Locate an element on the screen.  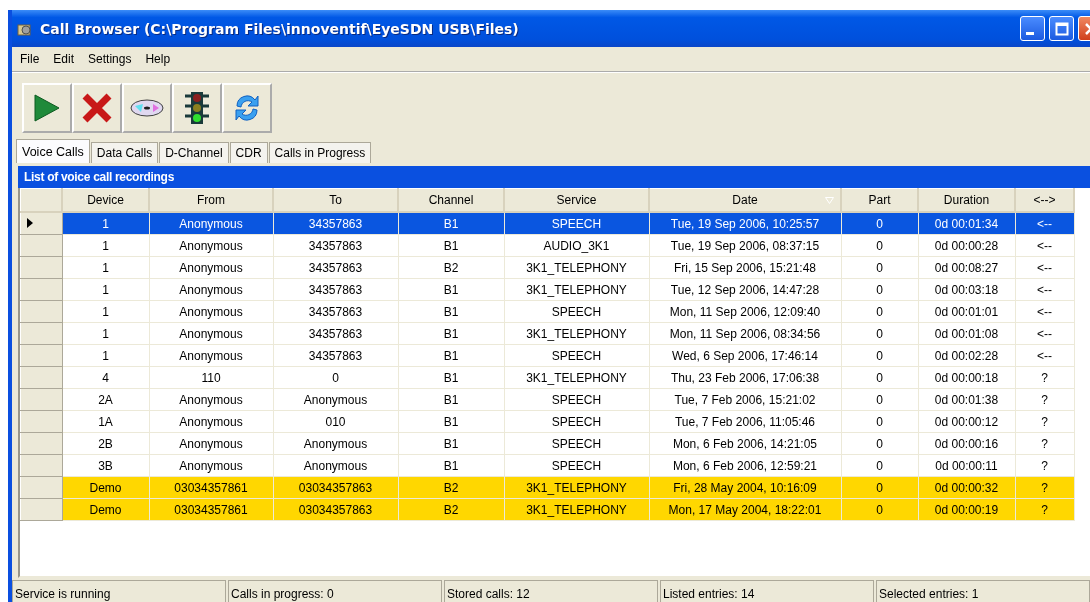
table-cell: 0d 00:00:16 is located at coordinates (966, 443).